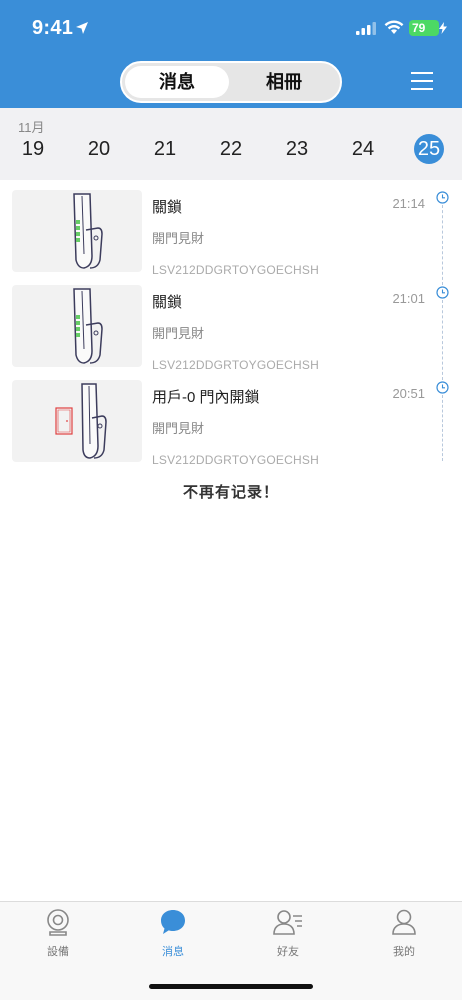 This screenshot has width=462, height=1000. What do you see at coordinates (429, 149) in the screenshot?
I see `day-selected: 25` at bounding box center [429, 149].